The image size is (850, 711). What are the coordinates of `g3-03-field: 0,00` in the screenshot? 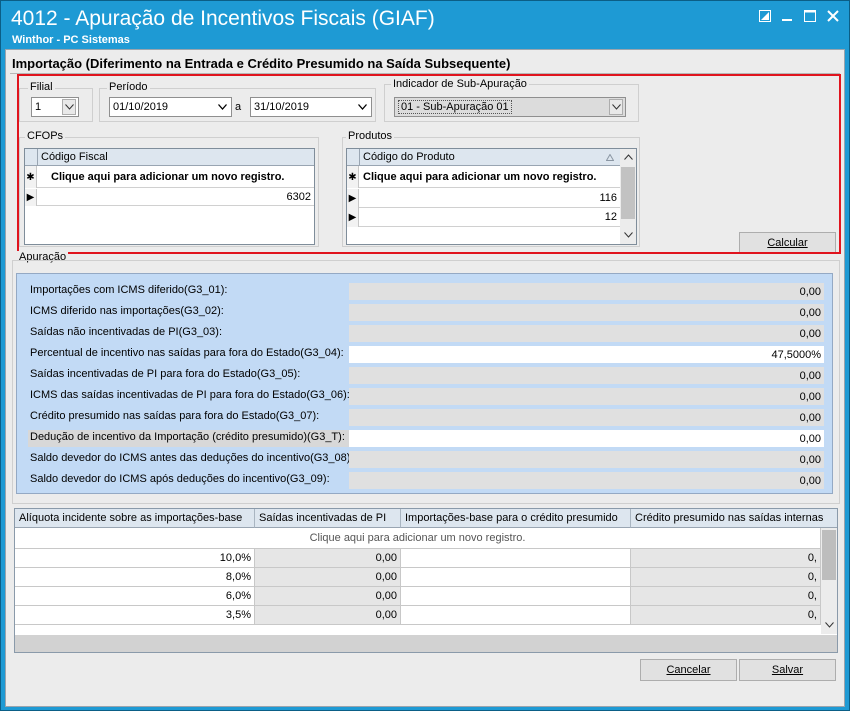 It's located at (586, 333).